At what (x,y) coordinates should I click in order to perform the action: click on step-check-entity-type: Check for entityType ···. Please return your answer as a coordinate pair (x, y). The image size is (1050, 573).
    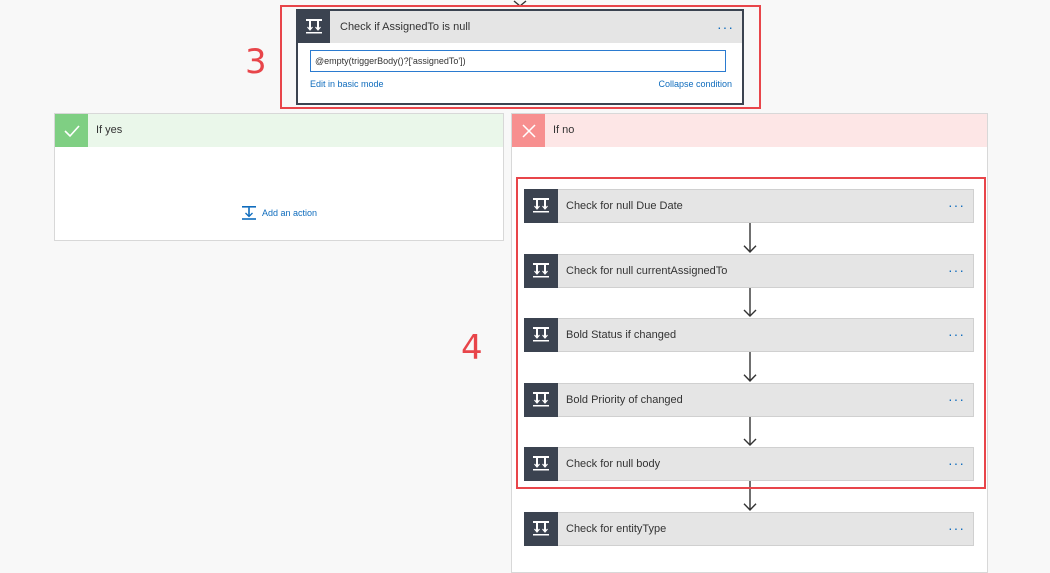
    Looking at the image, I should click on (749, 529).